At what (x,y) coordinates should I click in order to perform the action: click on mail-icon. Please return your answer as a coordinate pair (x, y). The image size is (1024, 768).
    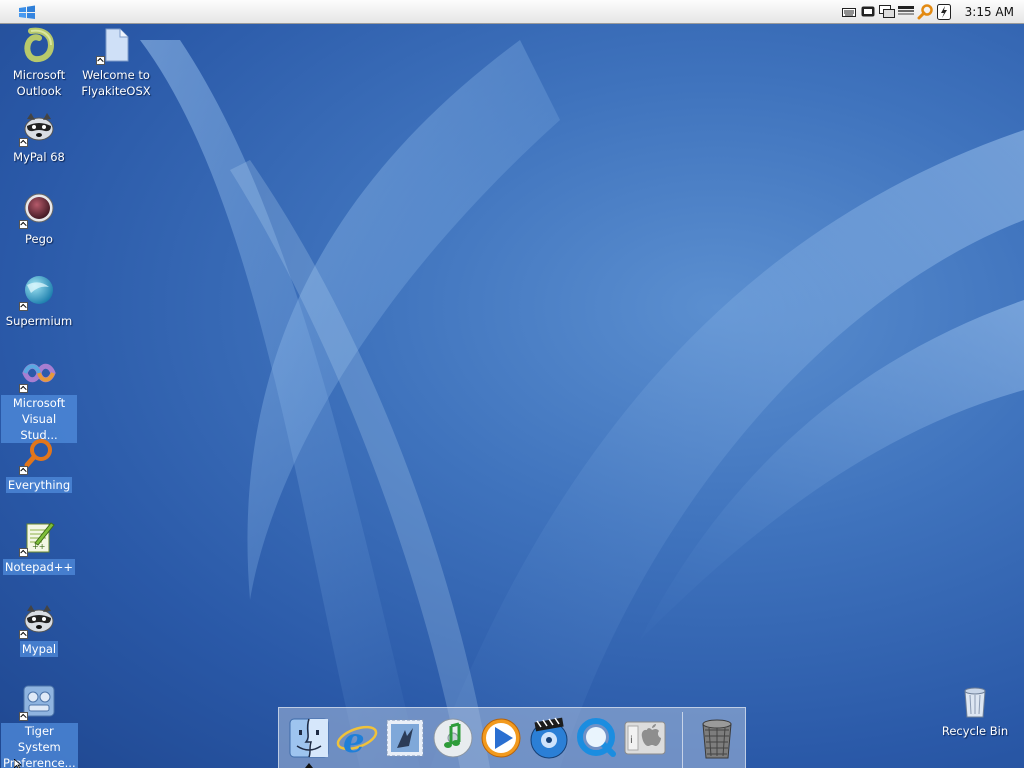
    Looking at the image, I should click on (405, 738).